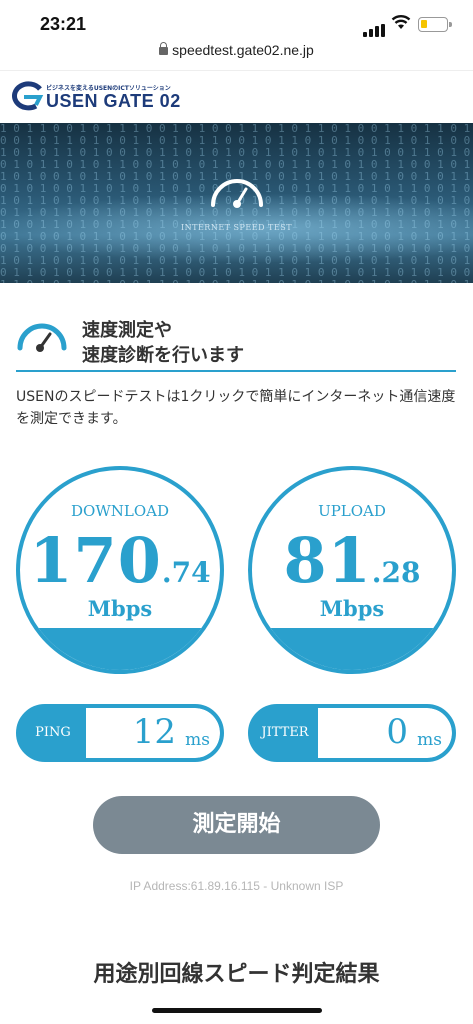 The height and width of the screenshot is (1024, 473). What do you see at coordinates (127, 330) in the screenshot?
I see `headline-line-1: 速度測定や` at bounding box center [127, 330].